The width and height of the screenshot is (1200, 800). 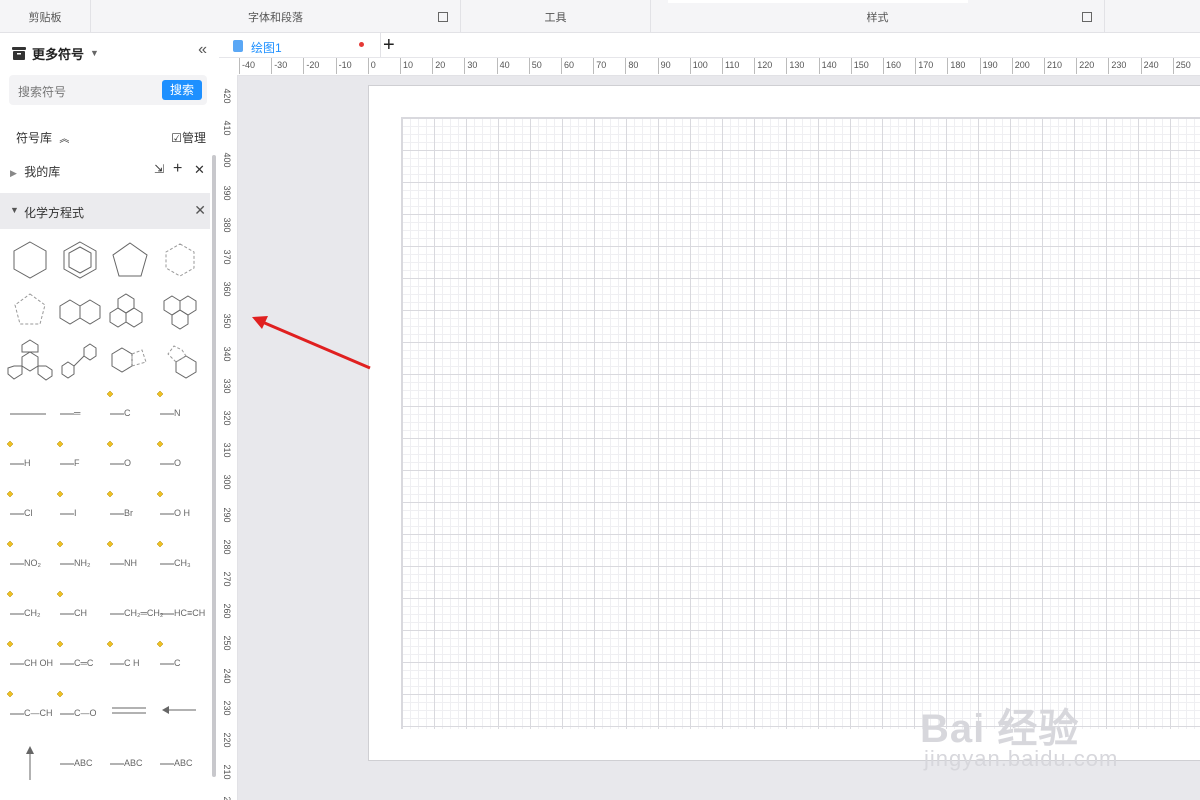 What do you see at coordinates (30, 561) in the screenshot?
I see `symbol-nitro-icon: NO₂` at bounding box center [30, 561].